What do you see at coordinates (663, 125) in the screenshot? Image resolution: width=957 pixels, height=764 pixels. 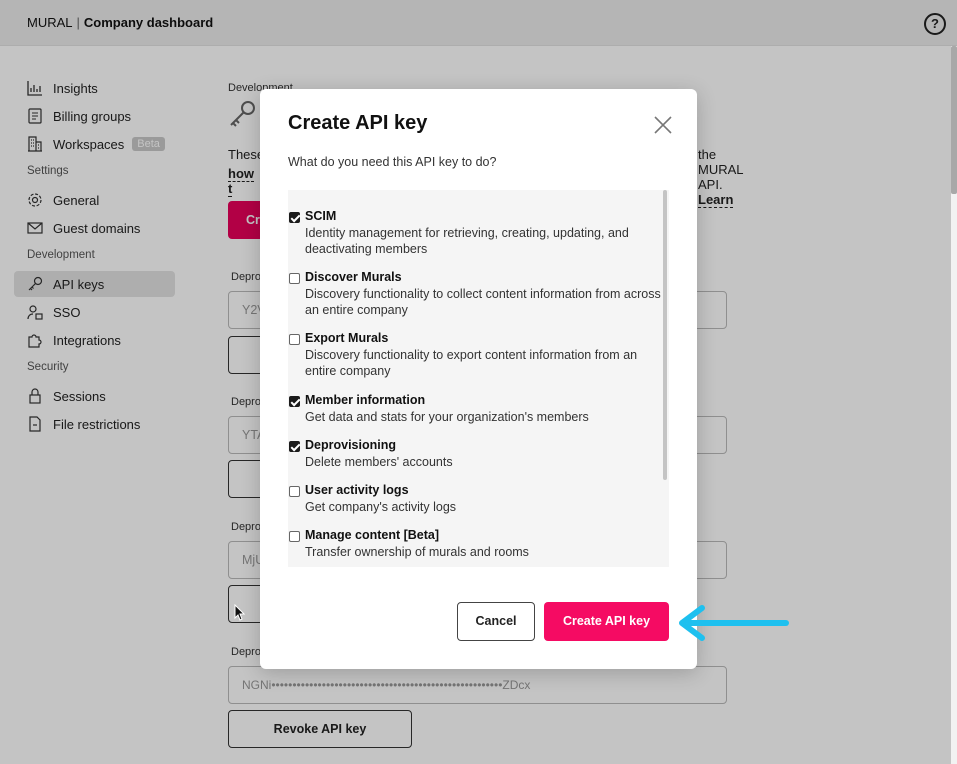 I see `close-icon` at bounding box center [663, 125].